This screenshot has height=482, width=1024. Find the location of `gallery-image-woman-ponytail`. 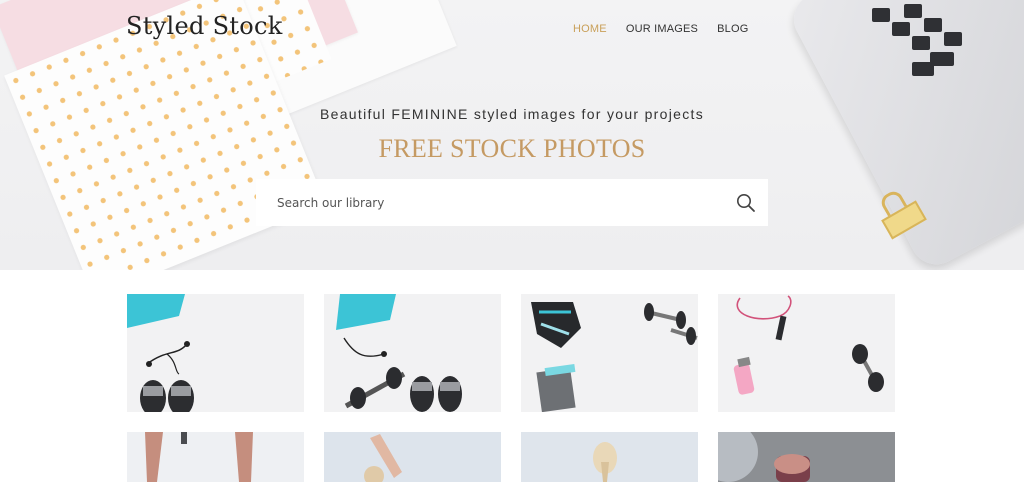

gallery-image-woman-ponytail is located at coordinates (609, 457).